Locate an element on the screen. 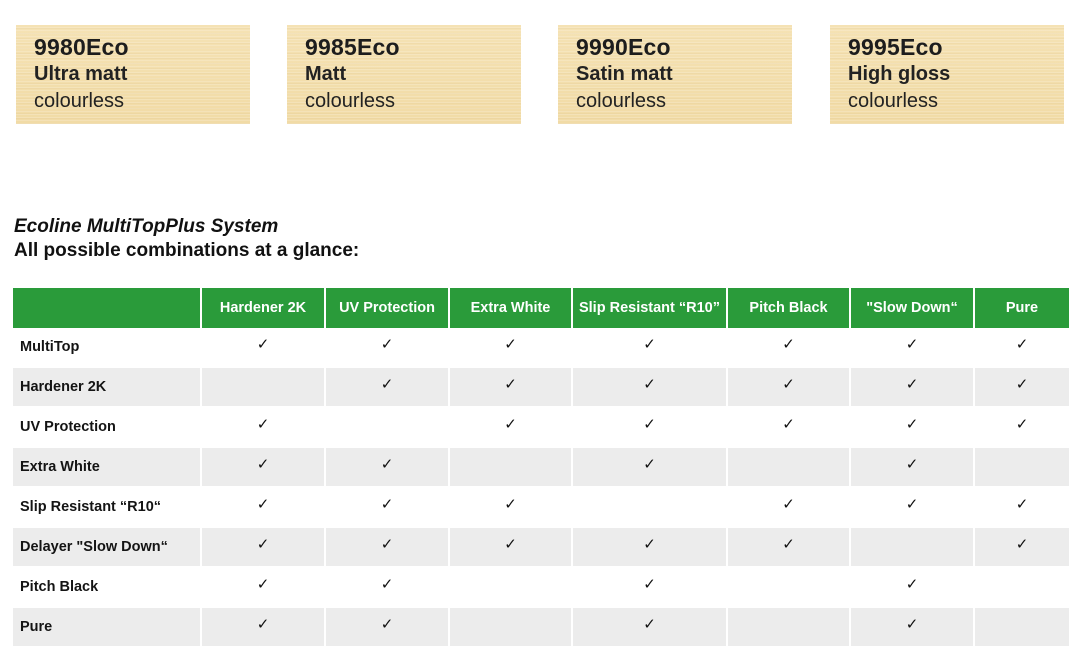 The height and width of the screenshot is (666, 1080). system-title: Ecoline MultiTopPlus System is located at coordinates (146, 226).